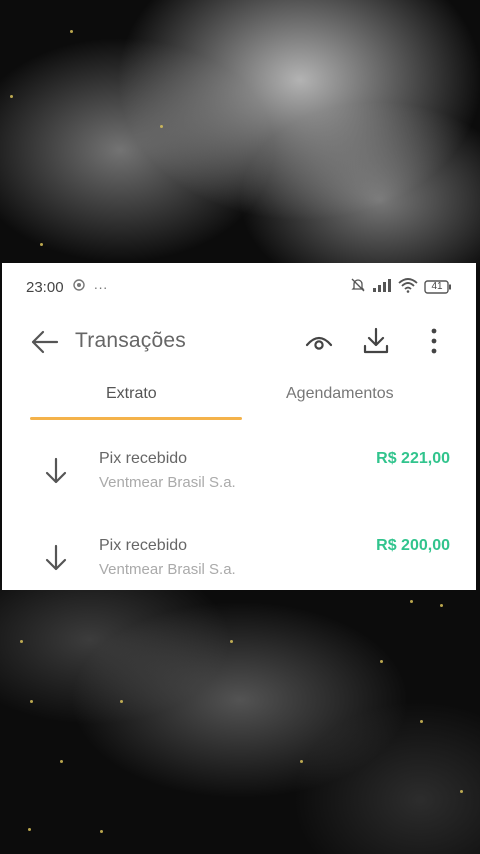 This screenshot has width=480, height=854. I want to click on download-icon, so click(376, 340).